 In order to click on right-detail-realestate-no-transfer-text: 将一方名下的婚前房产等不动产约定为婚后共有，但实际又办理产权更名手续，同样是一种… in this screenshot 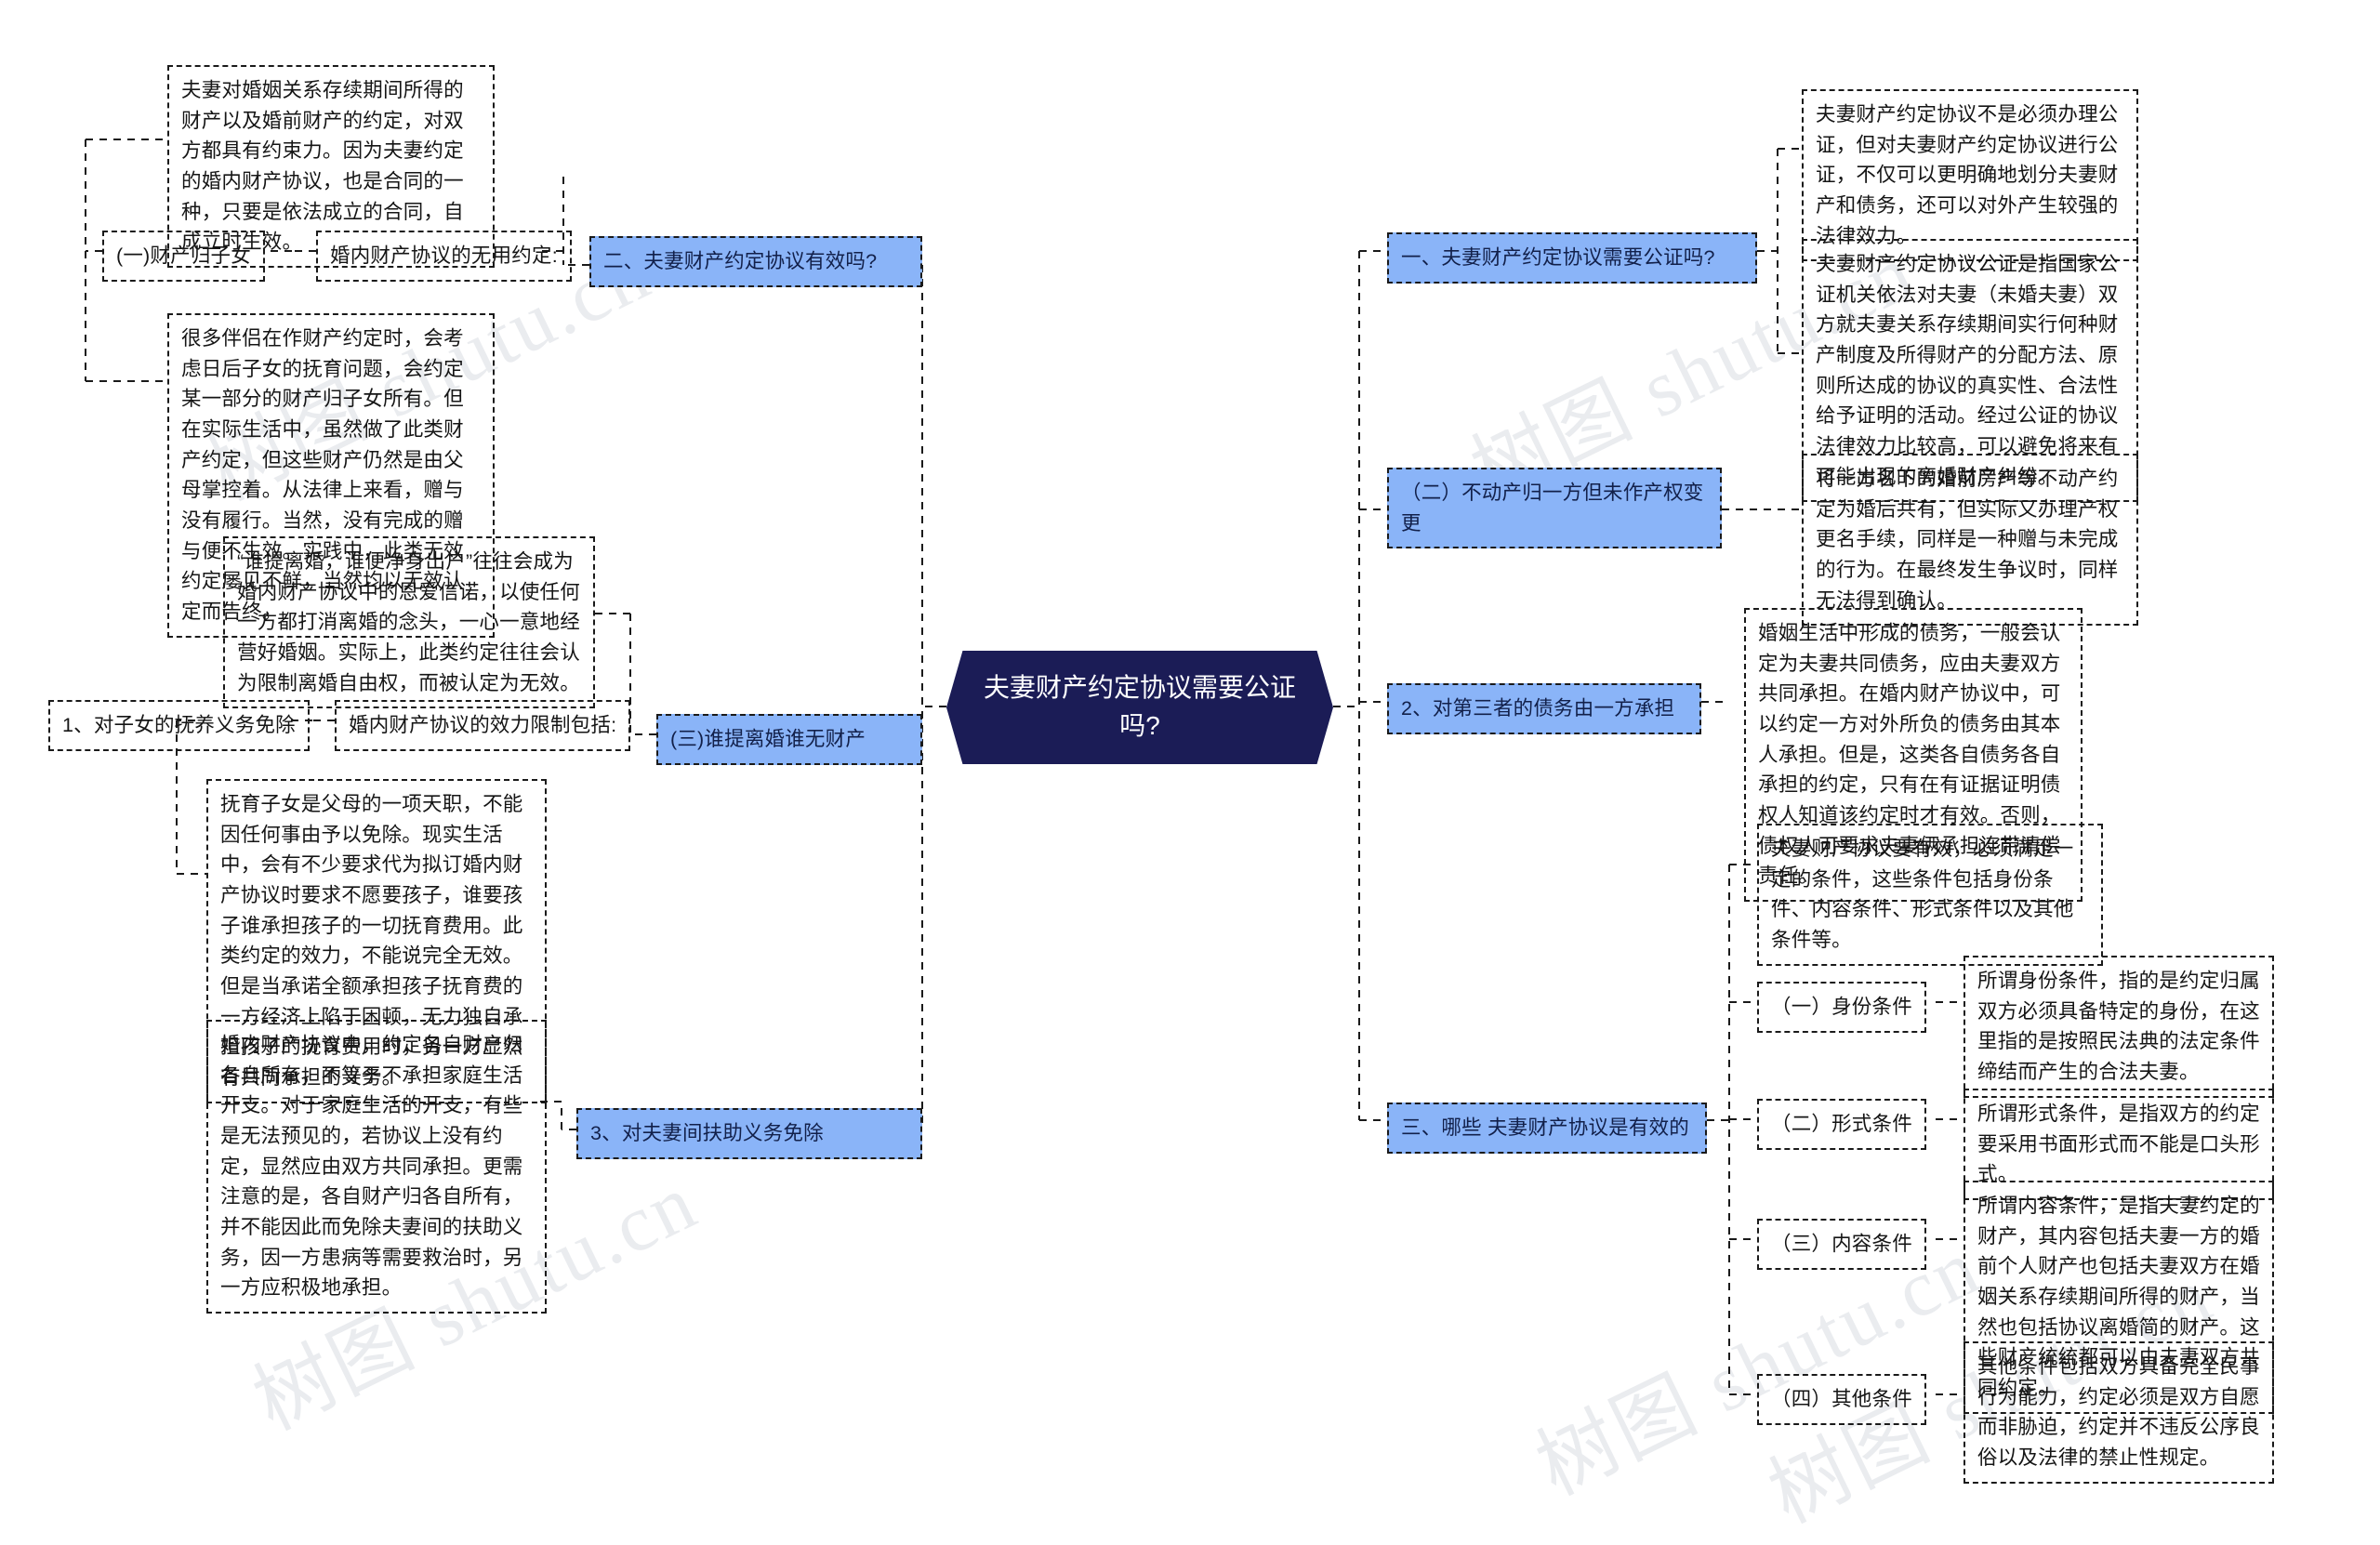, I will do `click(1967, 540)`.